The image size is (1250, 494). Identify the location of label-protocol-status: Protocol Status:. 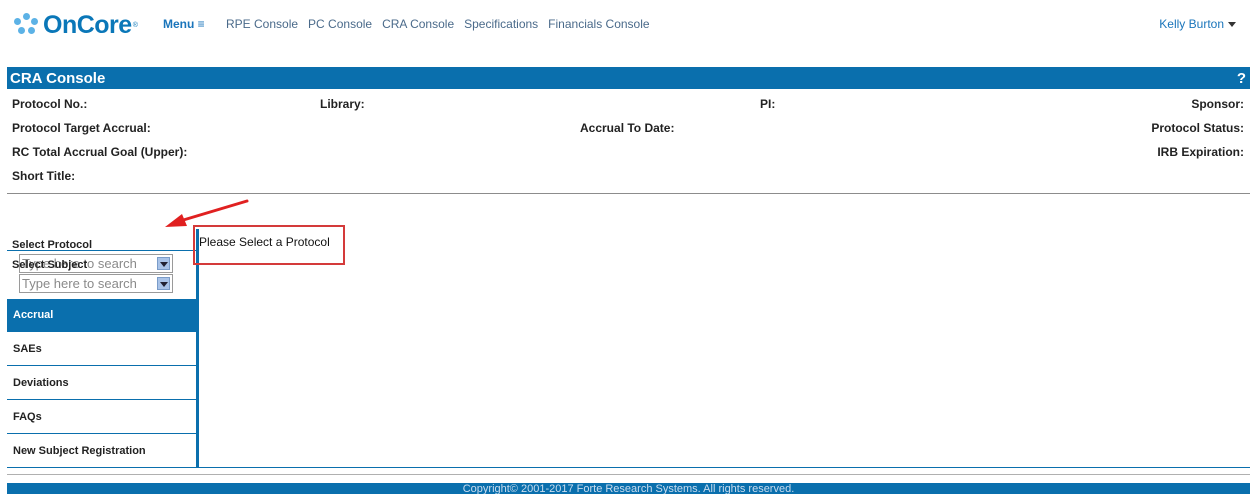
(1197, 128).